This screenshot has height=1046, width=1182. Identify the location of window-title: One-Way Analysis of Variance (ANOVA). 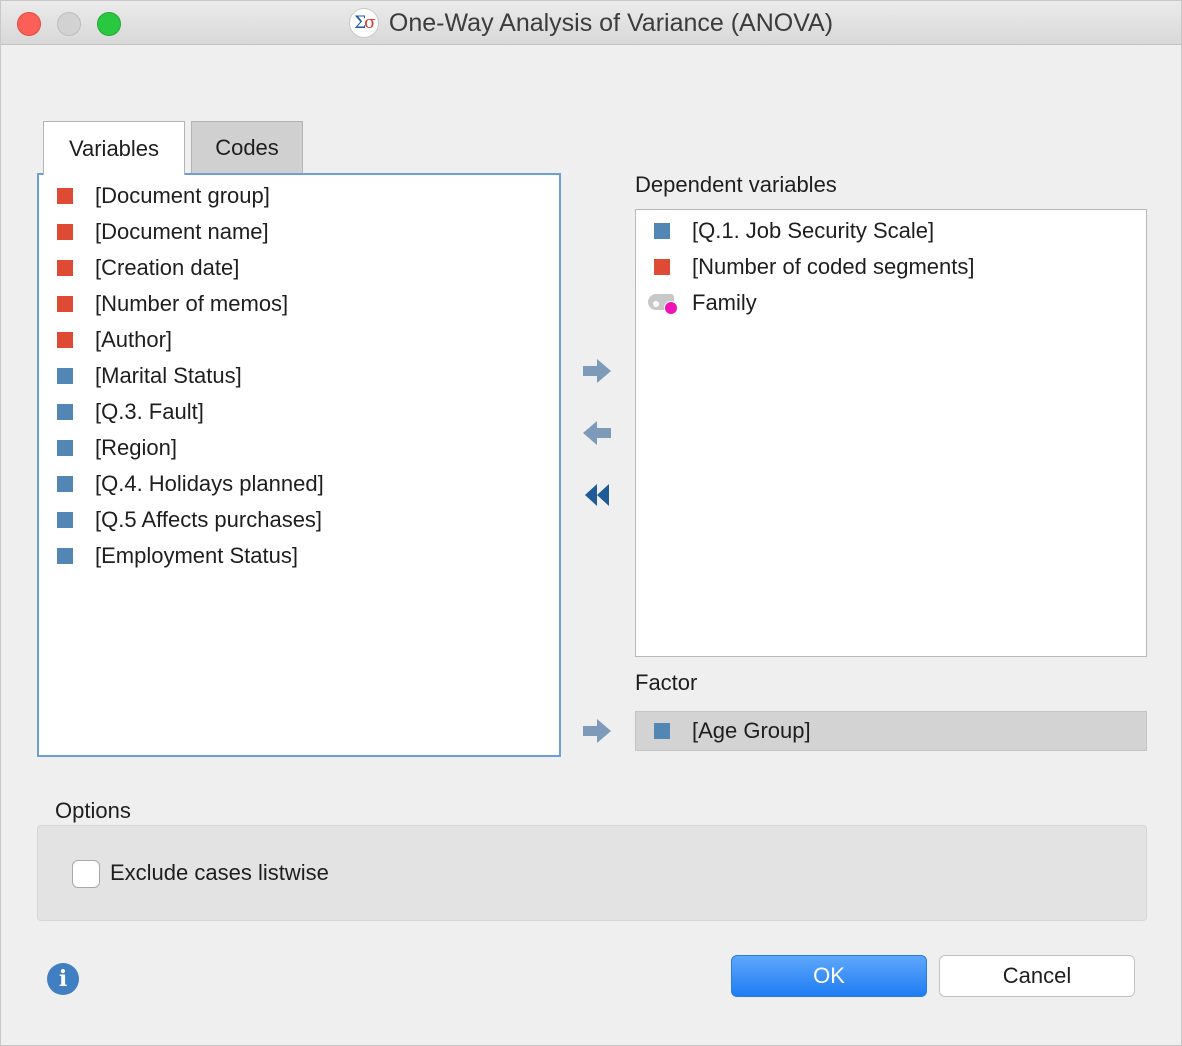
(611, 22).